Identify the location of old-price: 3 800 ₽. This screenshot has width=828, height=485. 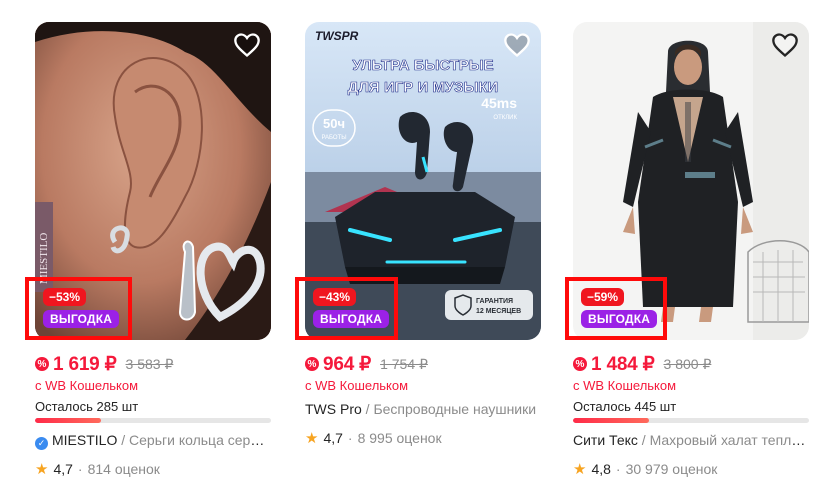
(687, 363).